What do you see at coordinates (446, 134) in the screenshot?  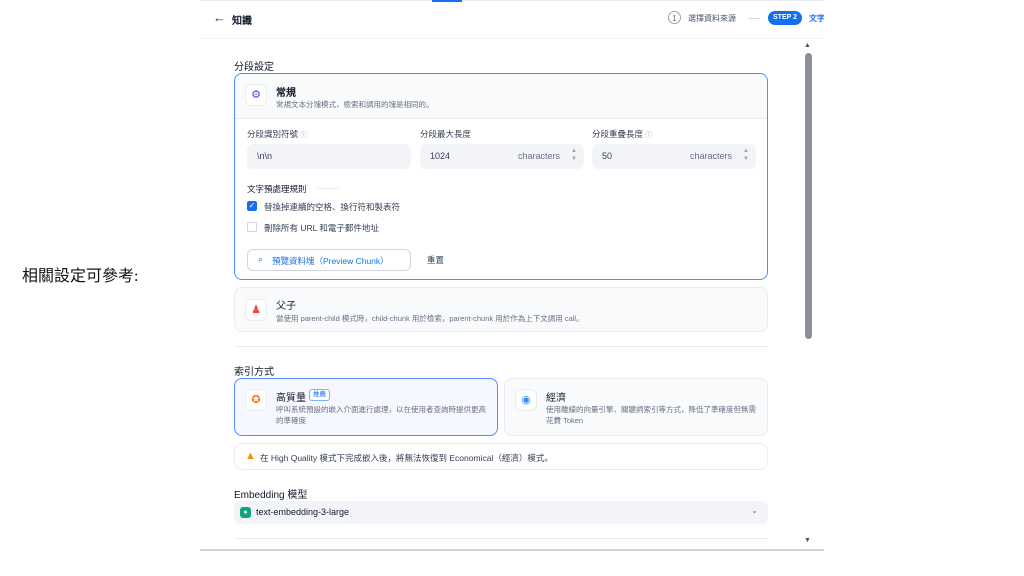 I see `maxlen-label: 分段最大長度` at bounding box center [446, 134].